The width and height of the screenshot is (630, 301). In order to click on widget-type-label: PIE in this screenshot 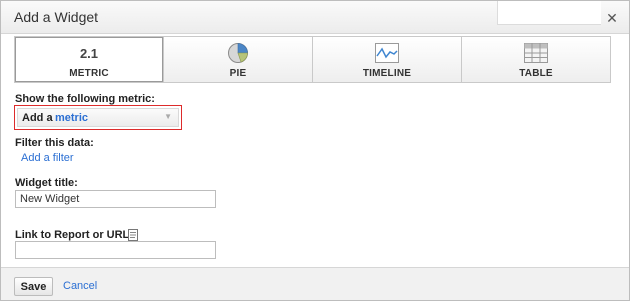, I will do `click(238, 73)`.